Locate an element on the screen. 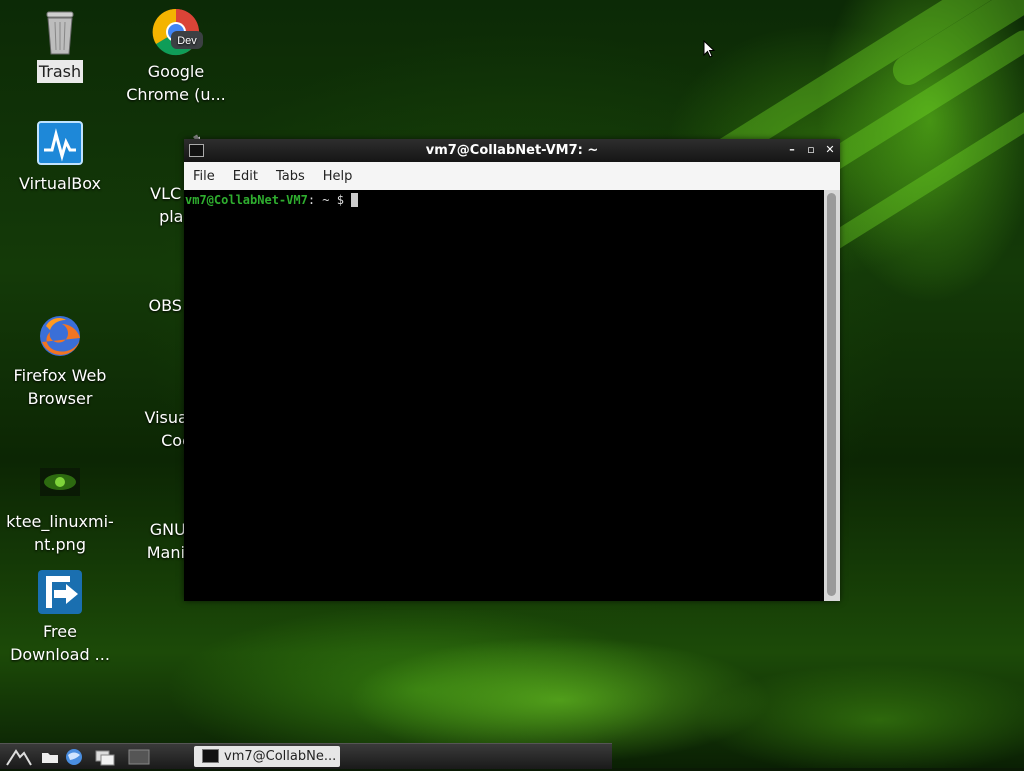 The width and height of the screenshot is (1024, 771). desktop-icon-trash: Trash is located at coordinates (60, 45).